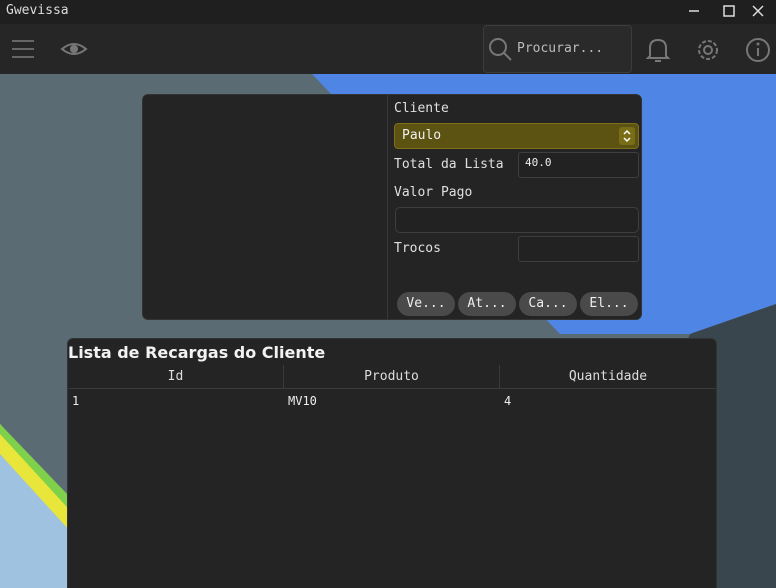 The width and height of the screenshot is (776, 588). I want to click on info-icon, so click(758, 50).